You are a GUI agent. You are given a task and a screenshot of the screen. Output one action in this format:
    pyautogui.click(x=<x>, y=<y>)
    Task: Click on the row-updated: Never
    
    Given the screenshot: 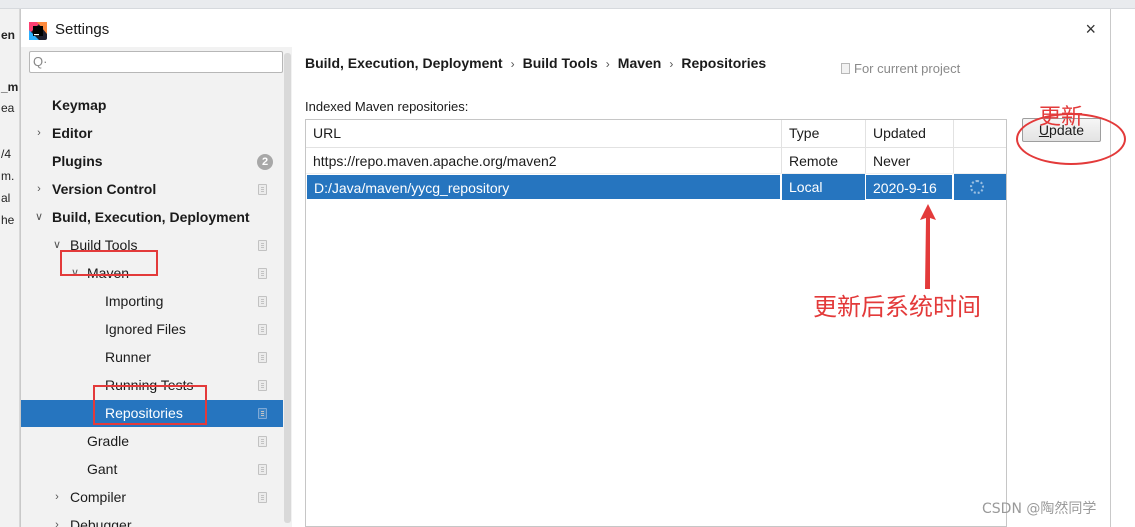 What is the action you would take?
    pyautogui.click(x=909, y=160)
    